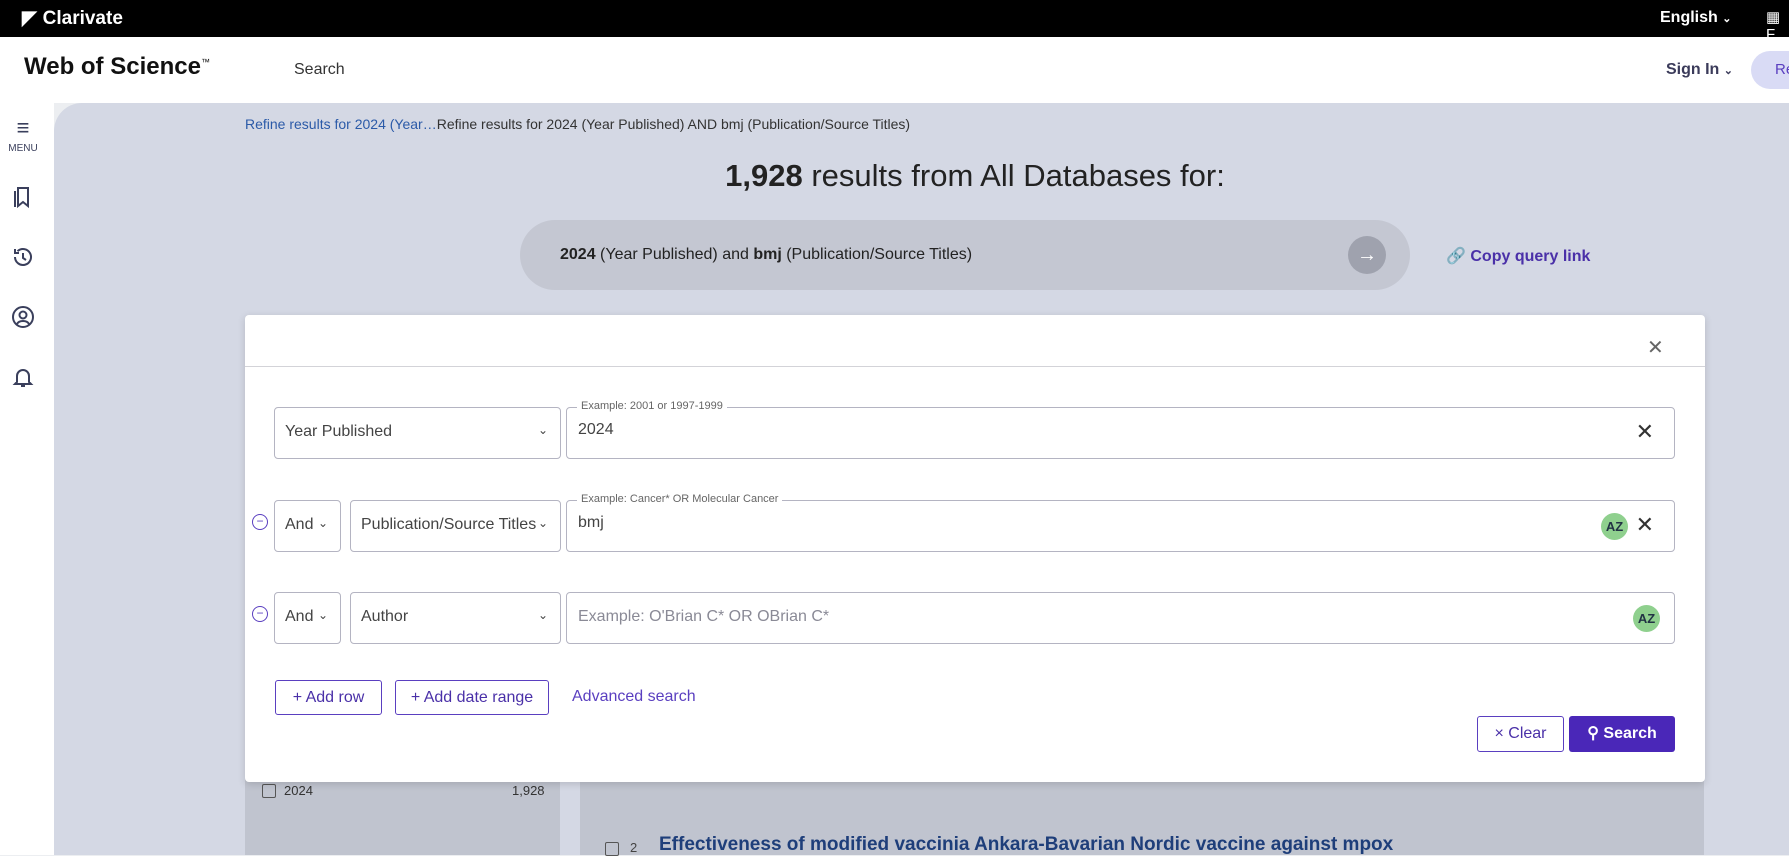 The height and width of the screenshot is (856, 1789). What do you see at coordinates (455, 618) in the screenshot?
I see `field-select-author: Author ⌄` at bounding box center [455, 618].